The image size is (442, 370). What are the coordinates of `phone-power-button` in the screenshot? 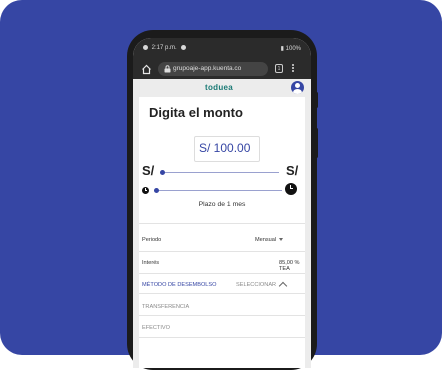 It's located at (316, 100).